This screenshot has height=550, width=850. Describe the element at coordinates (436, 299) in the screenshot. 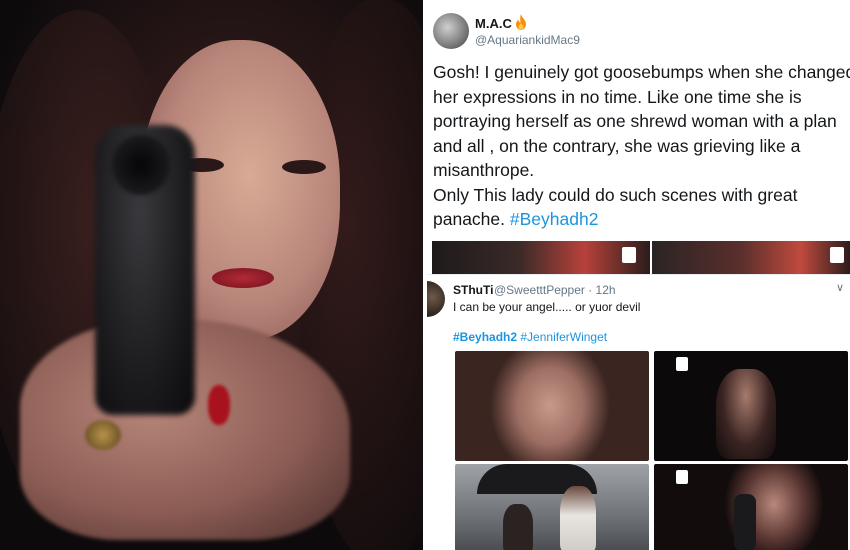

I see `reply-avatar` at that location.